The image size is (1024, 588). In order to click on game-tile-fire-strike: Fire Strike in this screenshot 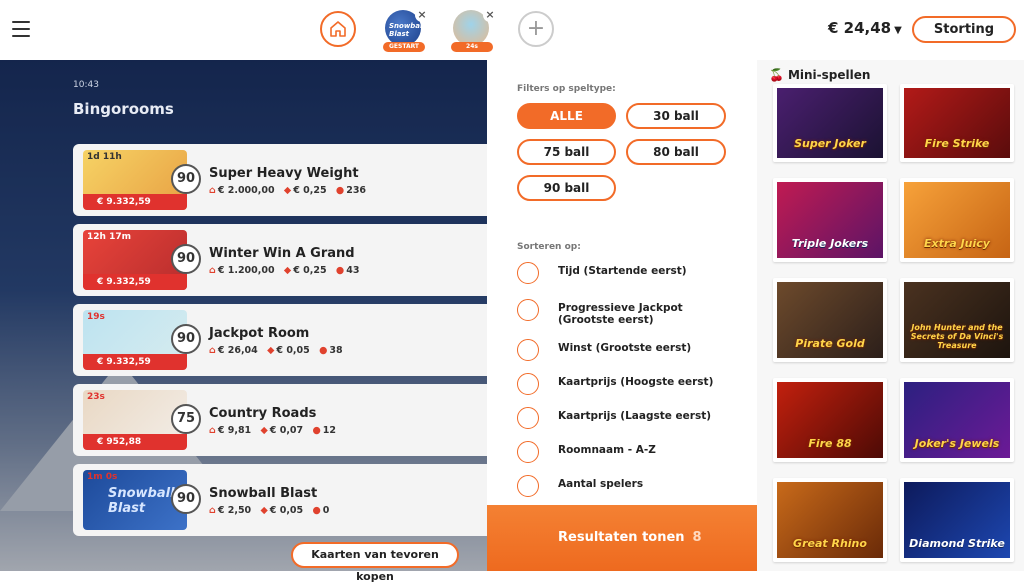, I will do `click(957, 123)`.